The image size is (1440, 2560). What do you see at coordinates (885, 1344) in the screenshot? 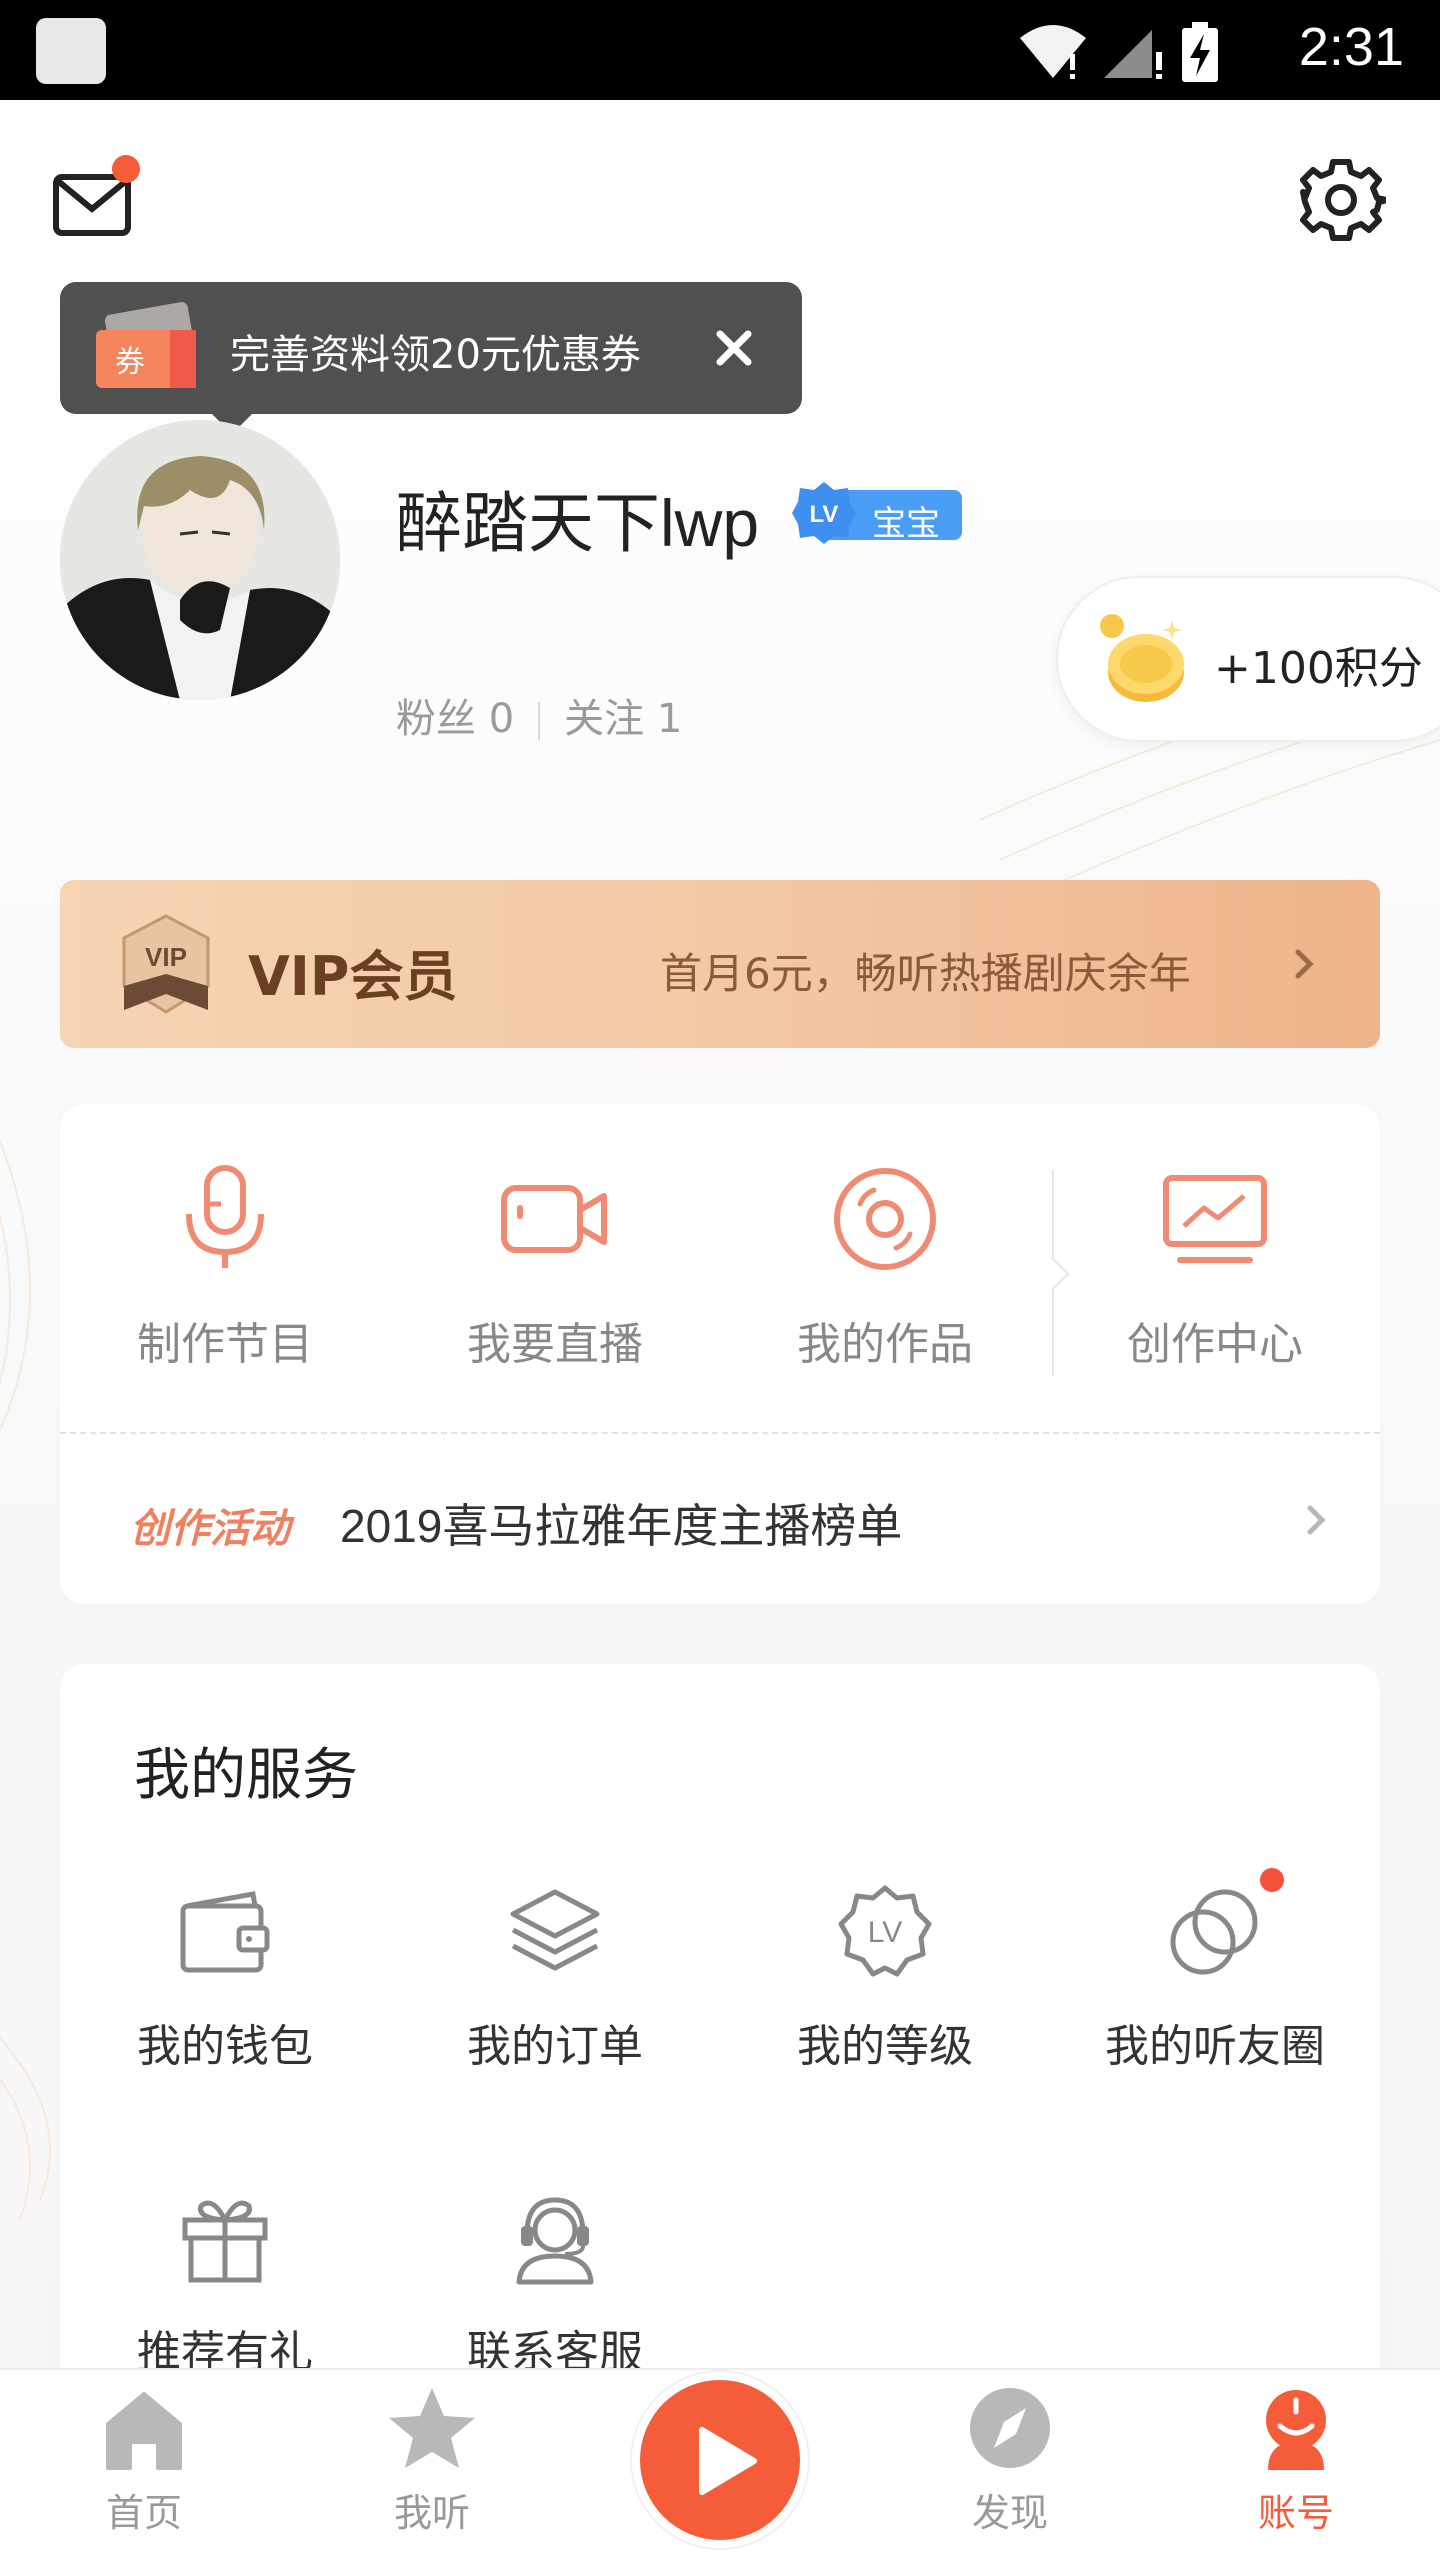
I see `my-works-label: 我的作品` at bounding box center [885, 1344].